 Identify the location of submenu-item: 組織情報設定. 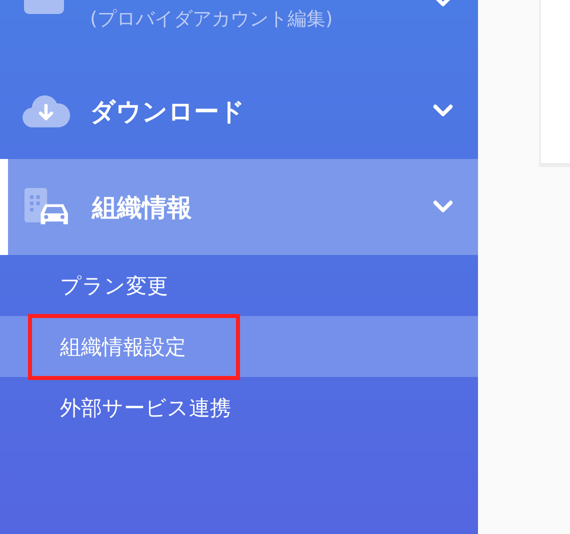
(239, 346).